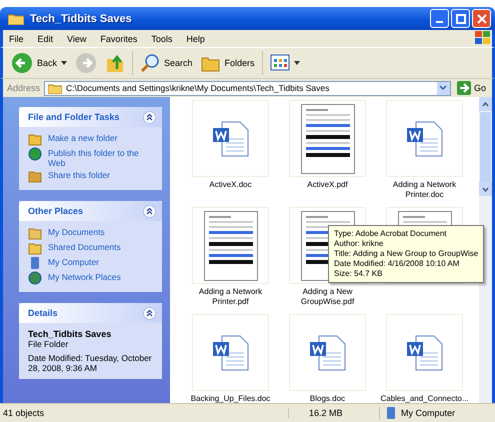  I want to click on file-name: Adding a Network Printer.pdf, so click(230, 297).